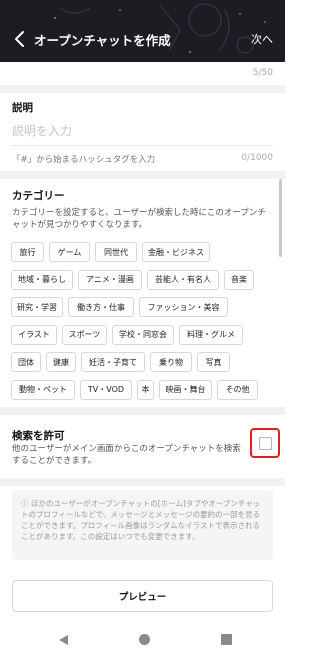  I want to click on description-title: 説明, so click(22, 108).